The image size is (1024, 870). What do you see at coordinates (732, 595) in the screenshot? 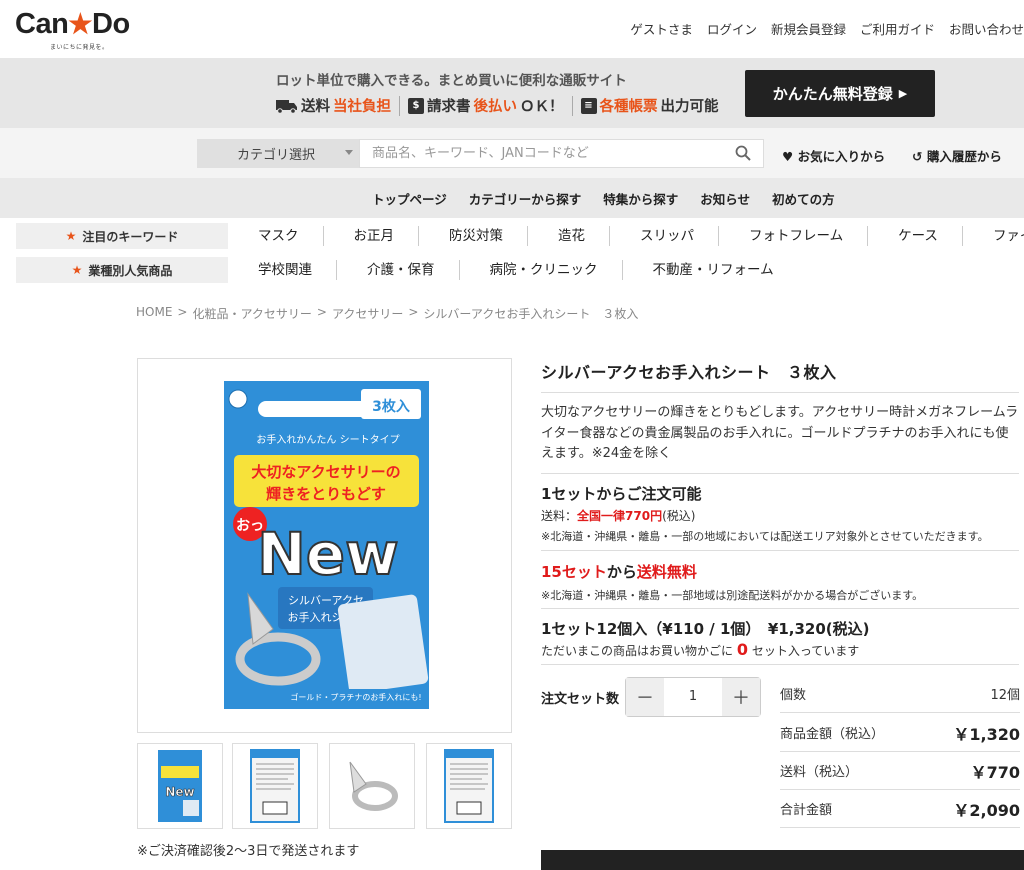
I see `free-shipping-note: ※北海道・沖縄県・離島・一部地域は別途配送料がかかる場合がございます。` at bounding box center [732, 595].